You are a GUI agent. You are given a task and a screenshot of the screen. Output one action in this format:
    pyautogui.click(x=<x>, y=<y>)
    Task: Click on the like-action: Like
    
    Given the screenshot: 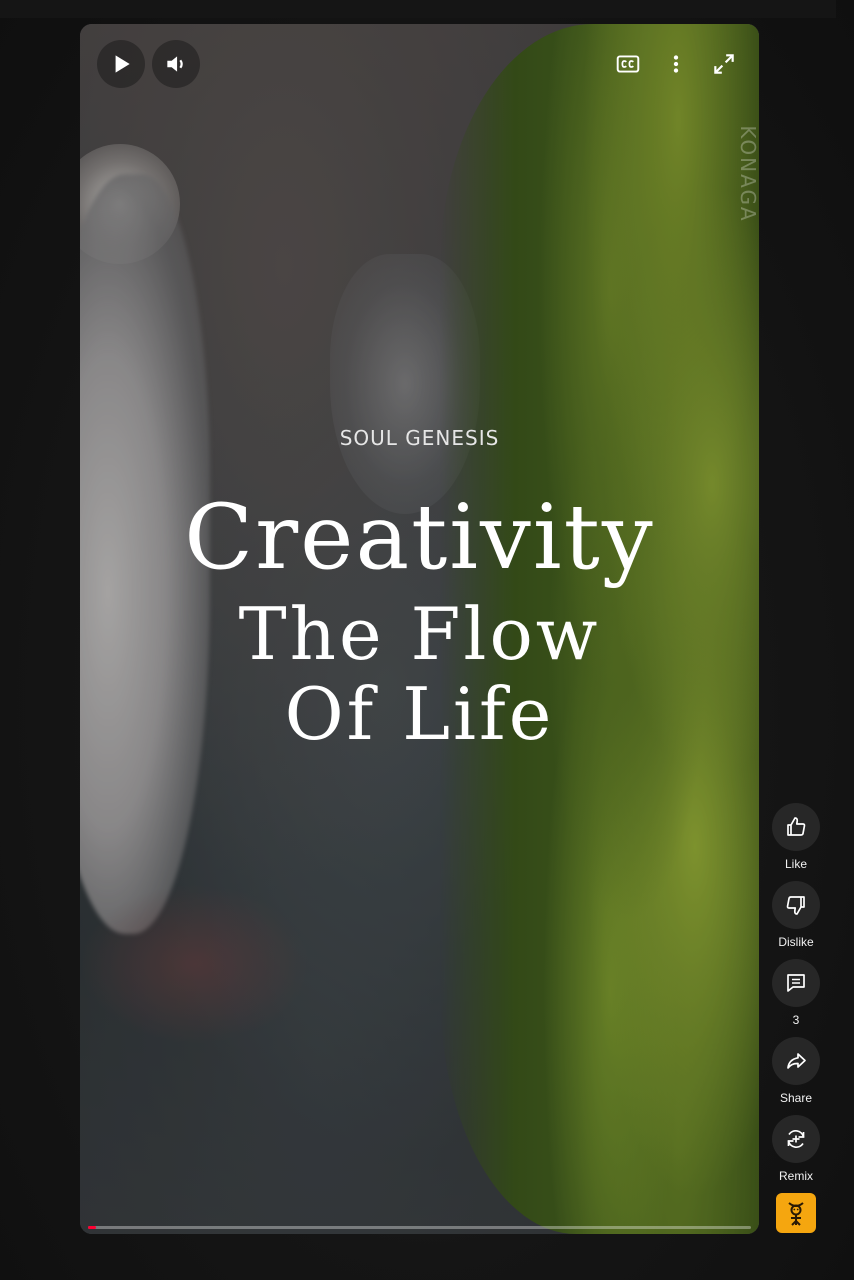 What is the action you would take?
    pyautogui.click(x=796, y=837)
    